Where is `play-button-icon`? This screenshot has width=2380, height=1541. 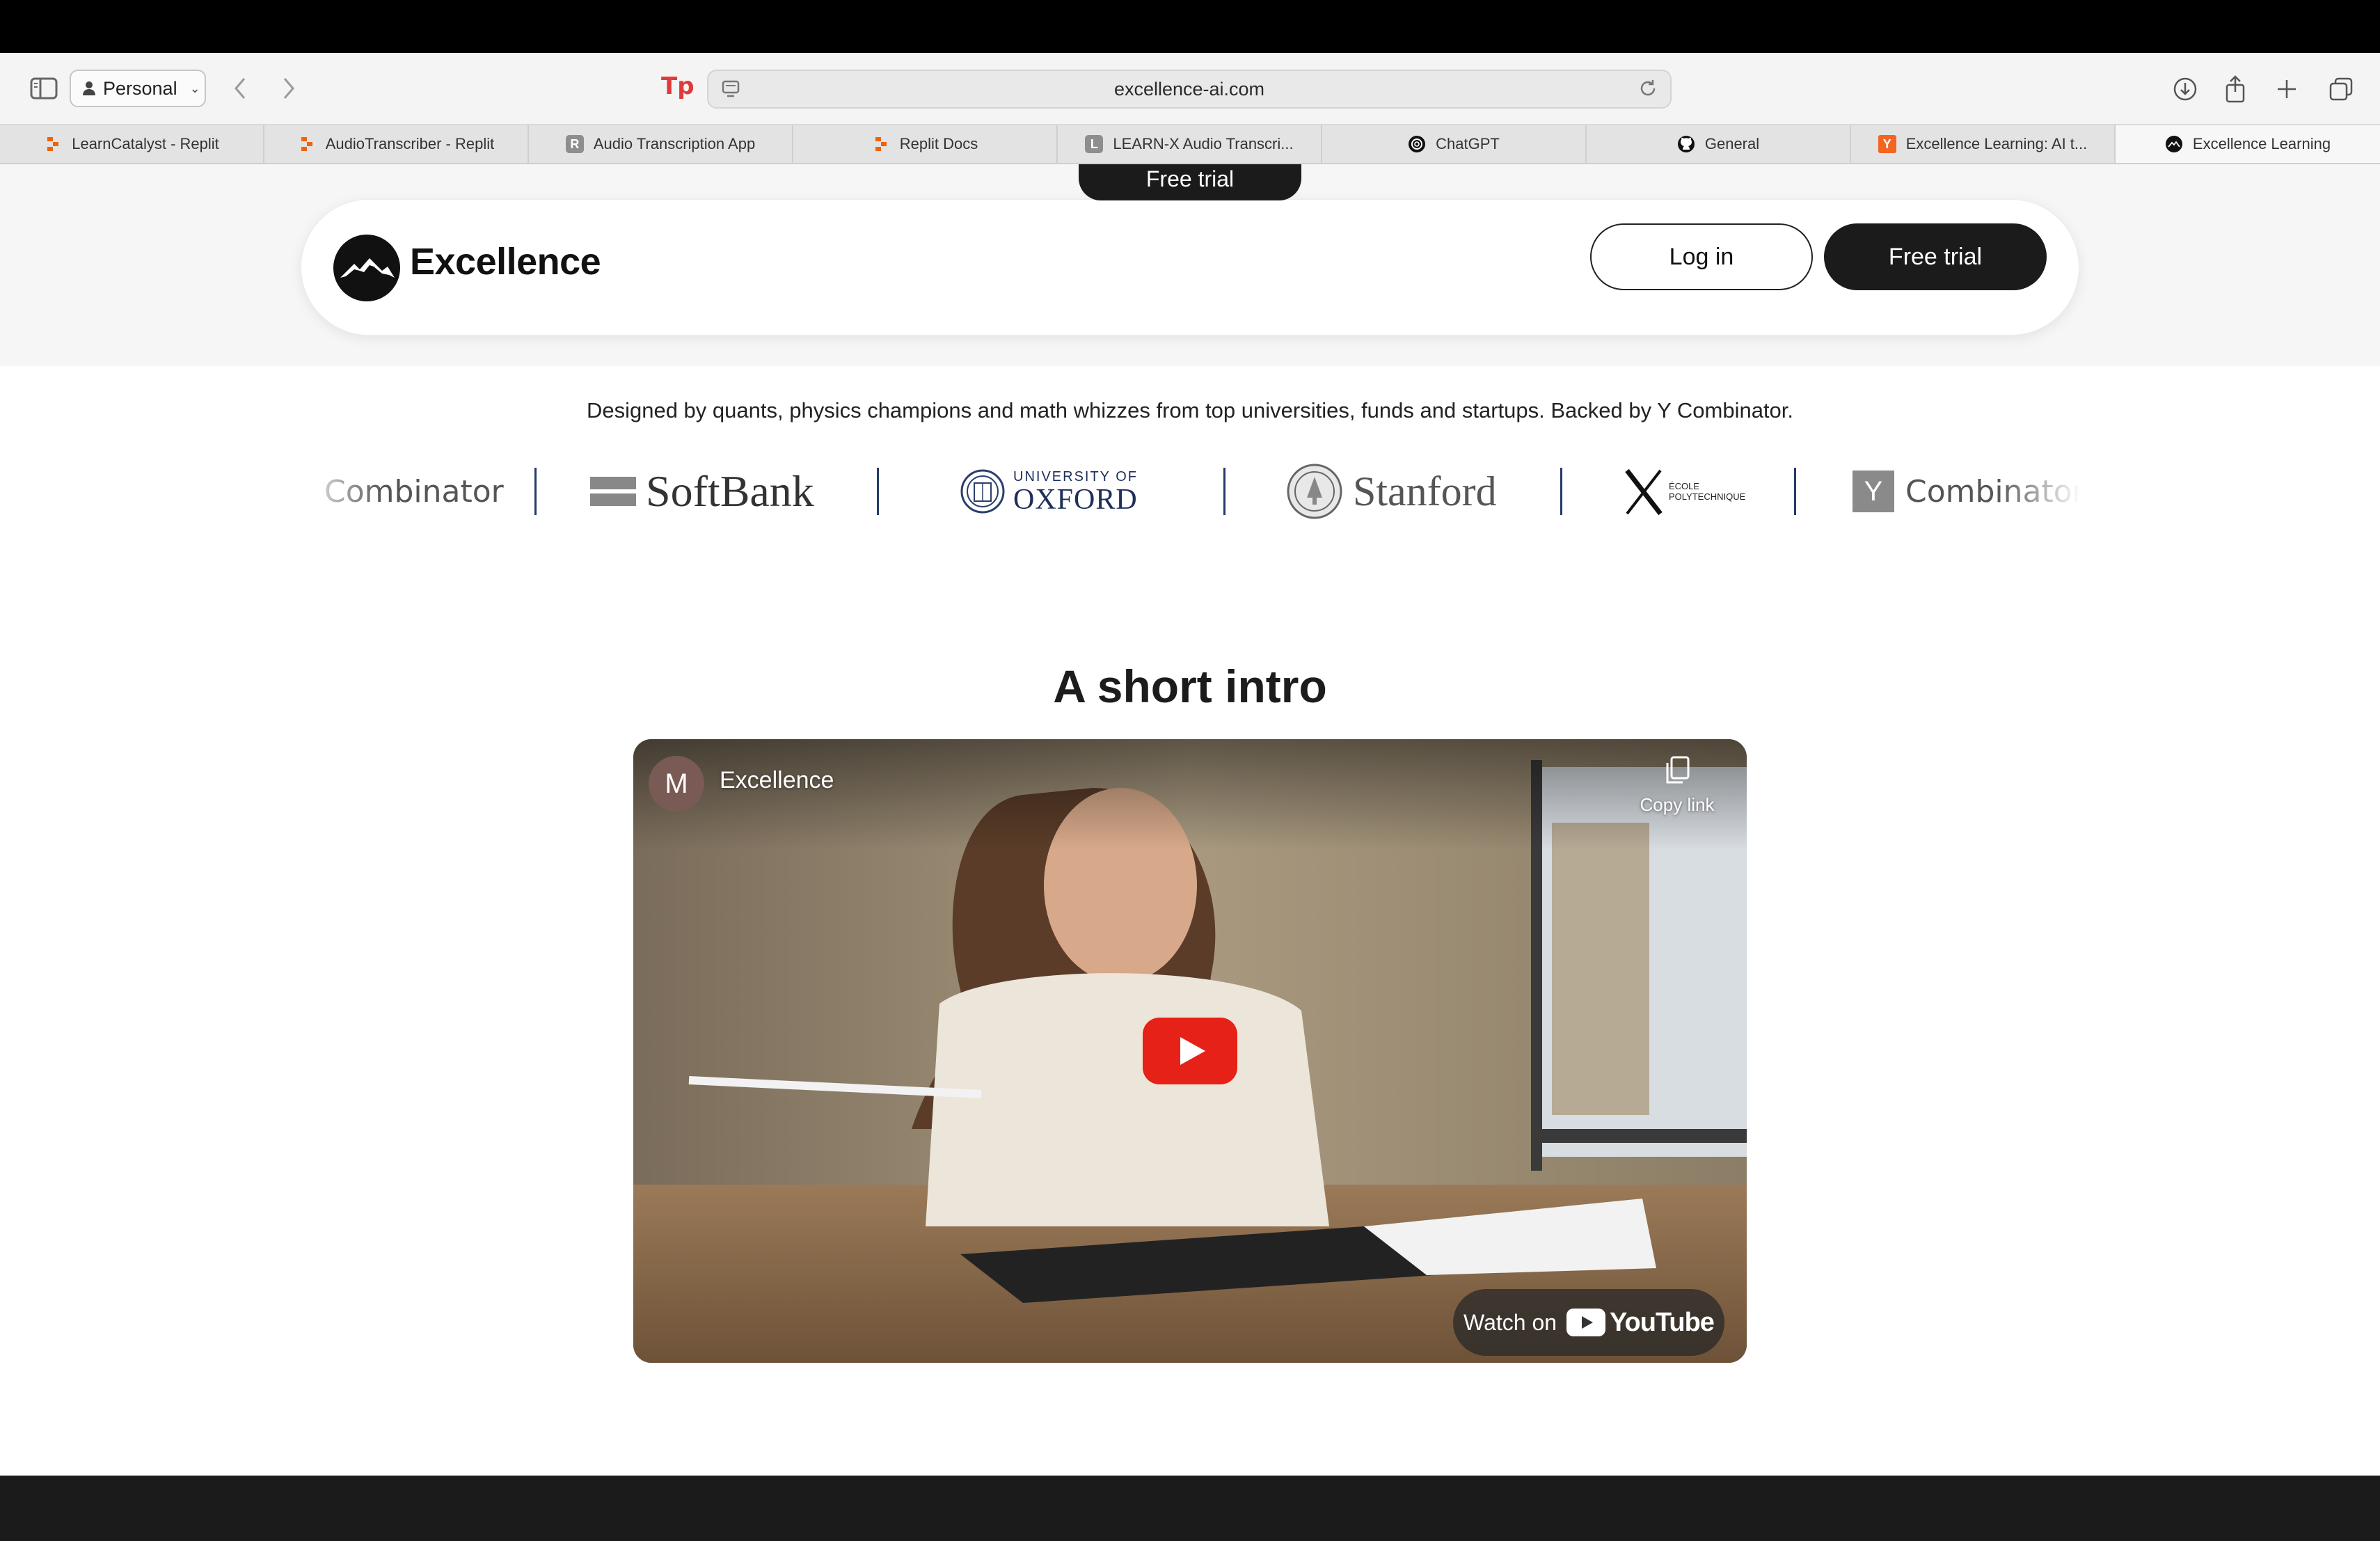
play-button-icon is located at coordinates (1190, 1051).